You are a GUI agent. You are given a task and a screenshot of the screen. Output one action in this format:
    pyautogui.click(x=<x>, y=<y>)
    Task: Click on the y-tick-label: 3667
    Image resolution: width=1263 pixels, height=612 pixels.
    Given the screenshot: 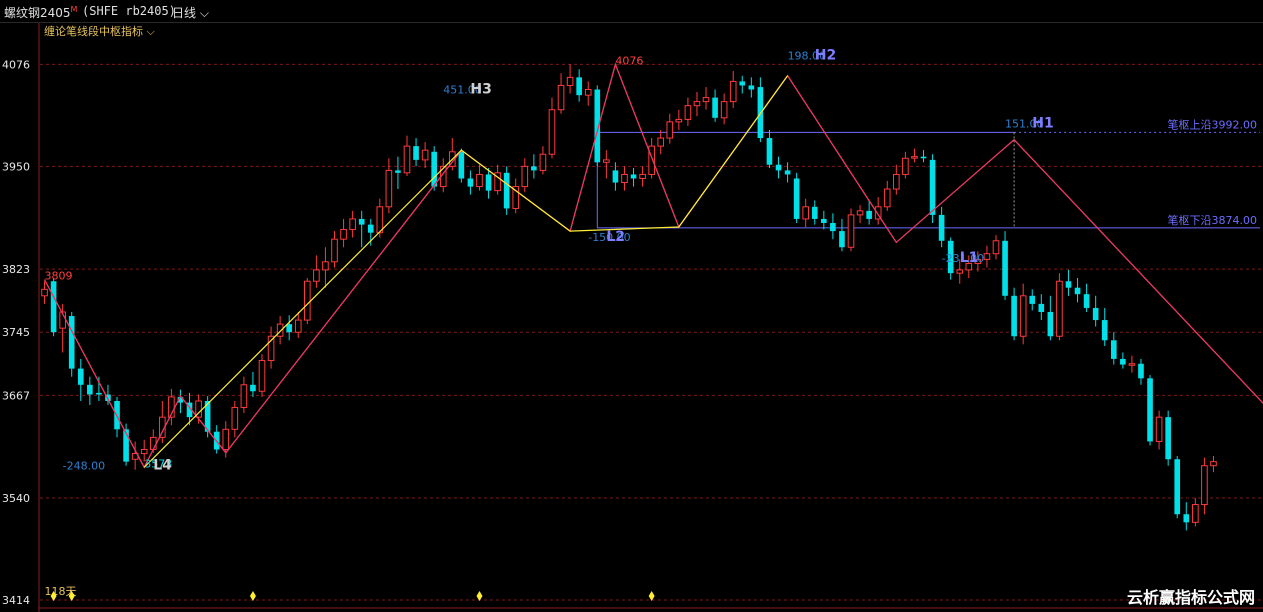 What is the action you would take?
    pyautogui.click(x=16, y=395)
    